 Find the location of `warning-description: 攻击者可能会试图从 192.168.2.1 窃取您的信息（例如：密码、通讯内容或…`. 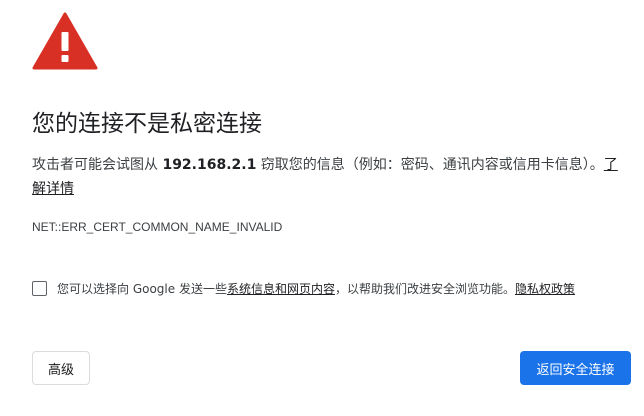

warning-description: 攻击者可能会试图从 192.168.2.1 窃取您的信息（例如：密码、通讯内容或… is located at coordinates (327, 177).